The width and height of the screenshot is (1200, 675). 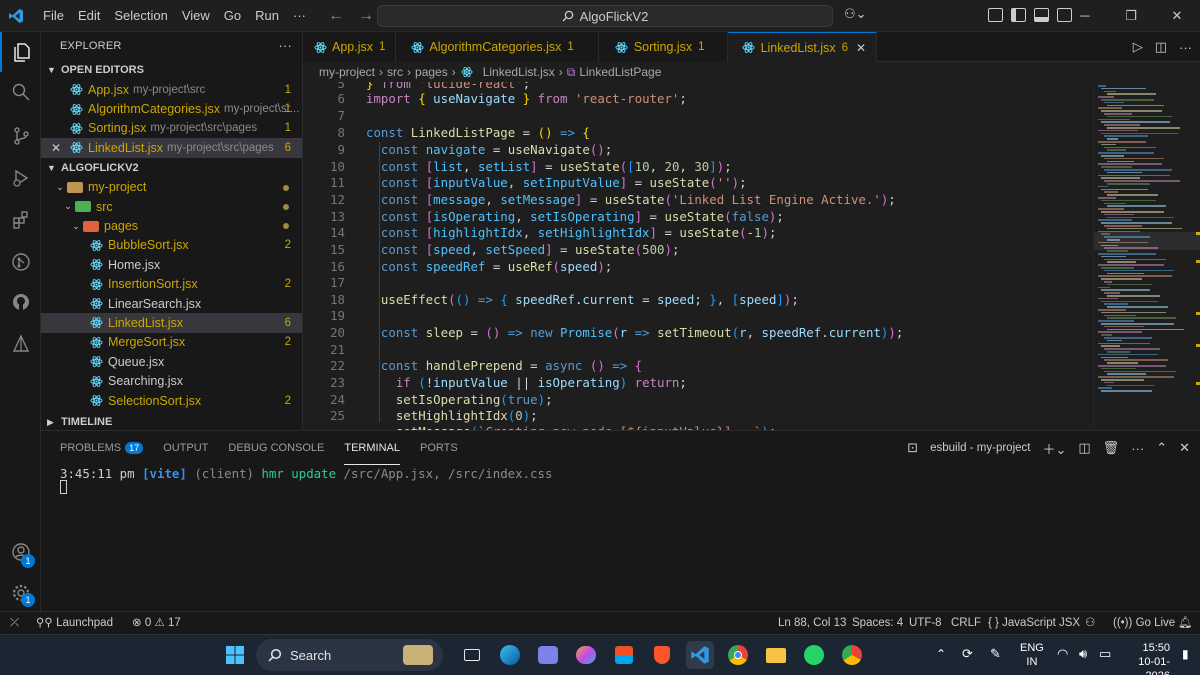 What do you see at coordinates (855, 14) in the screenshot?
I see `copilot-menu-icon: ⚇⌄` at bounding box center [855, 14].